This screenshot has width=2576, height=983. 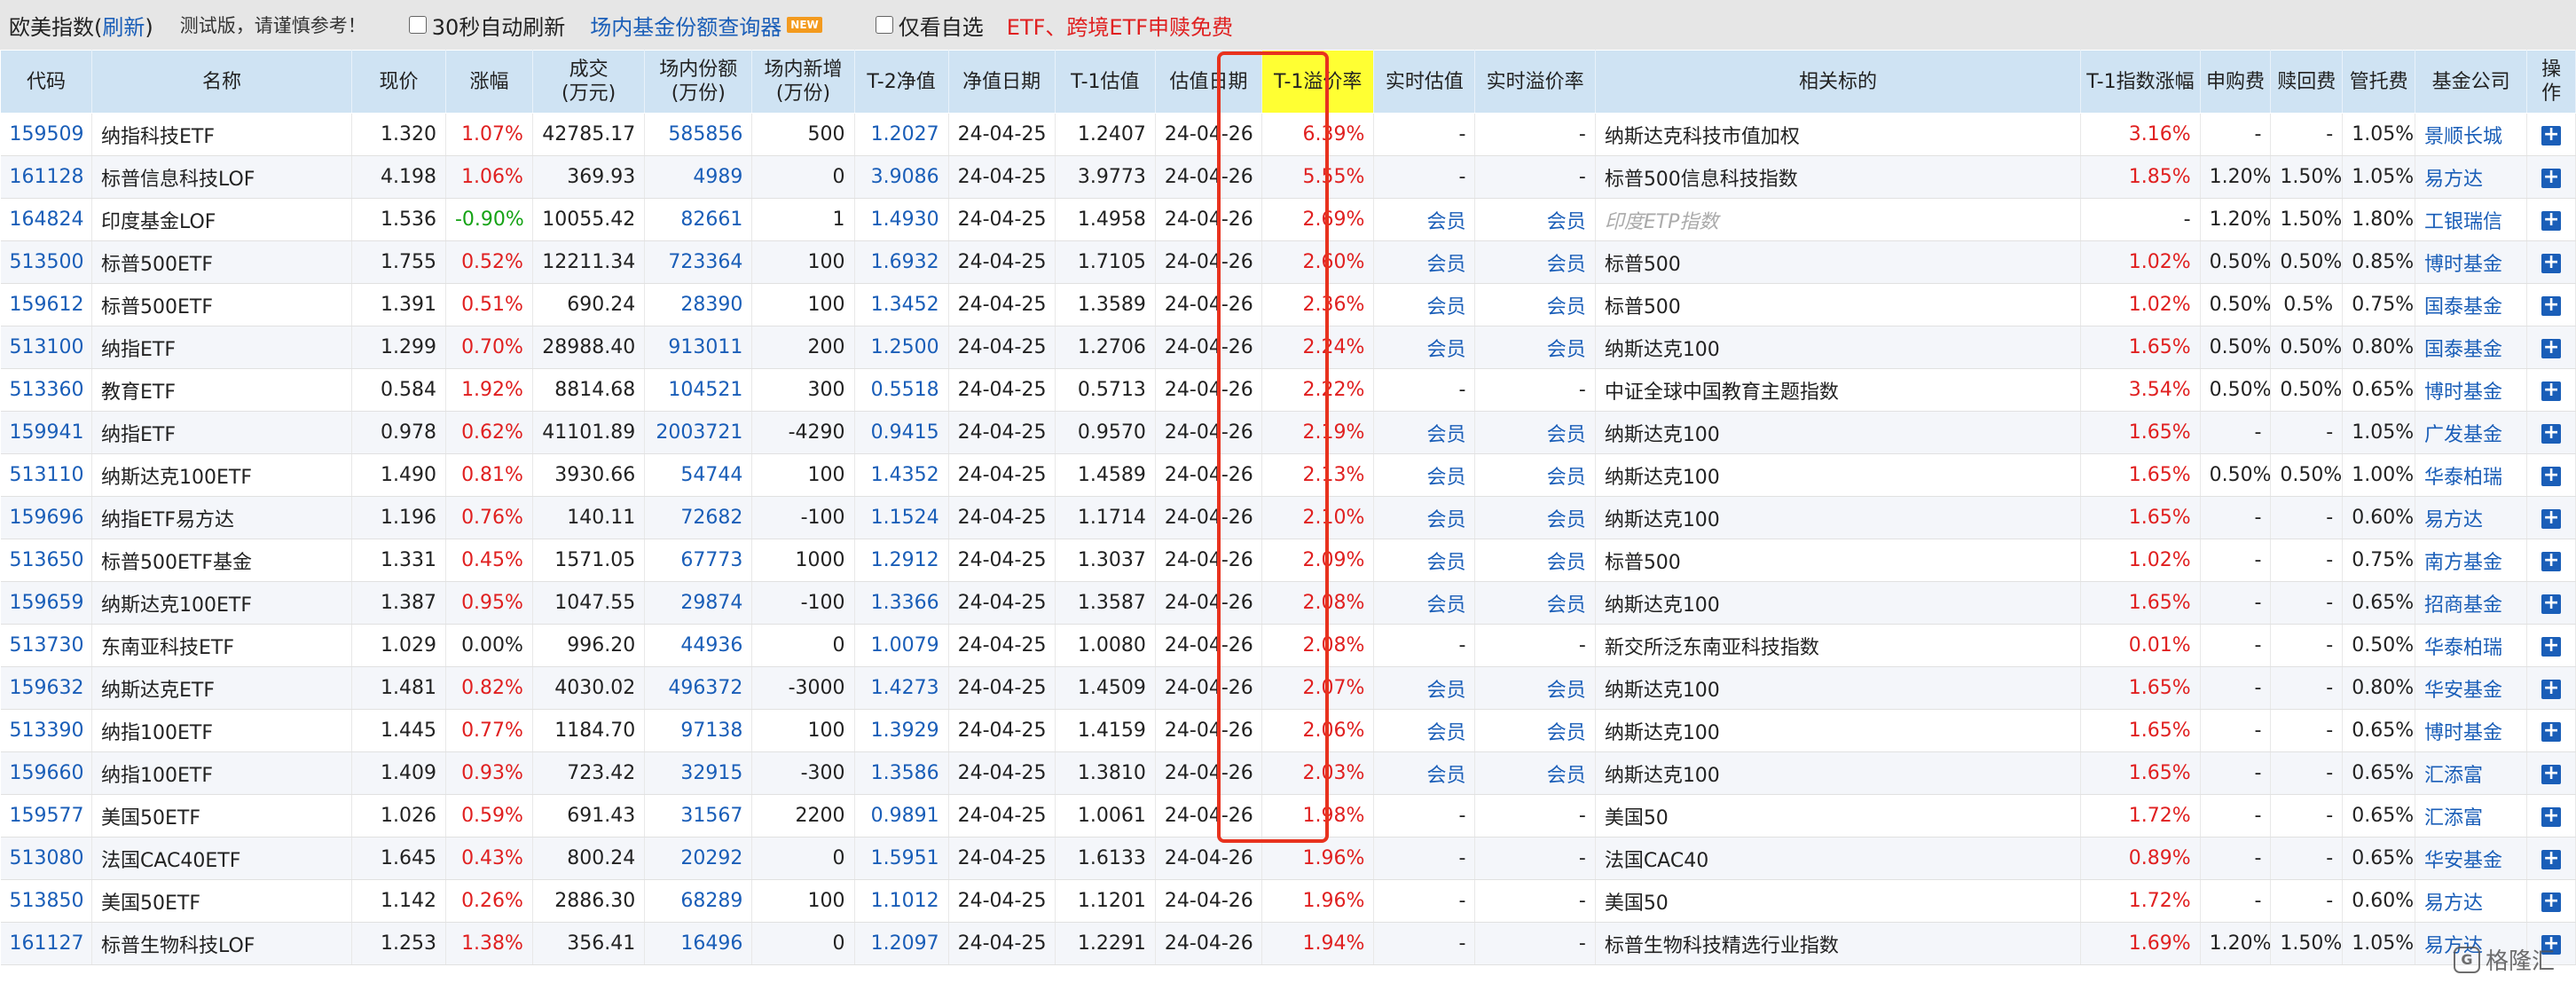 What do you see at coordinates (2471, 347) in the screenshot?
I see `fund-company-link: 国泰基金` at bounding box center [2471, 347].